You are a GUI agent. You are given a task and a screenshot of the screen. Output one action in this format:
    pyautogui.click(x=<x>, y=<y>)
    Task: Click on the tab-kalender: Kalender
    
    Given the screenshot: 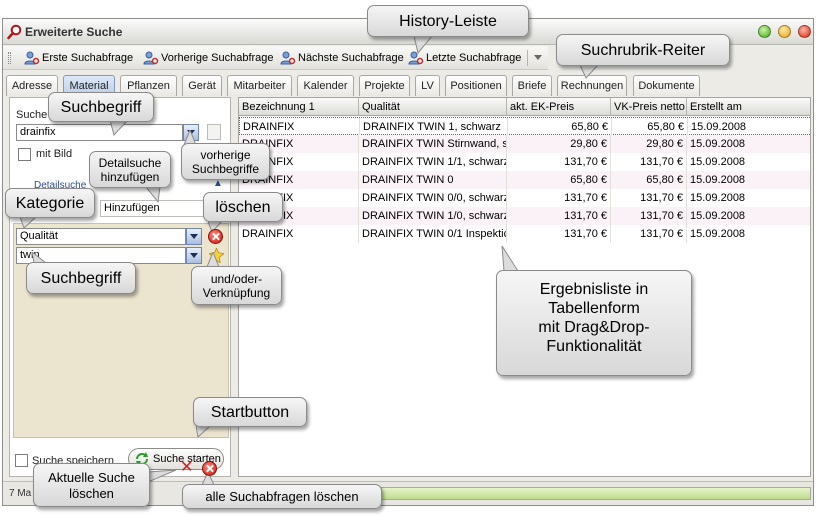 What is the action you would take?
    pyautogui.click(x=325, y=85)
    